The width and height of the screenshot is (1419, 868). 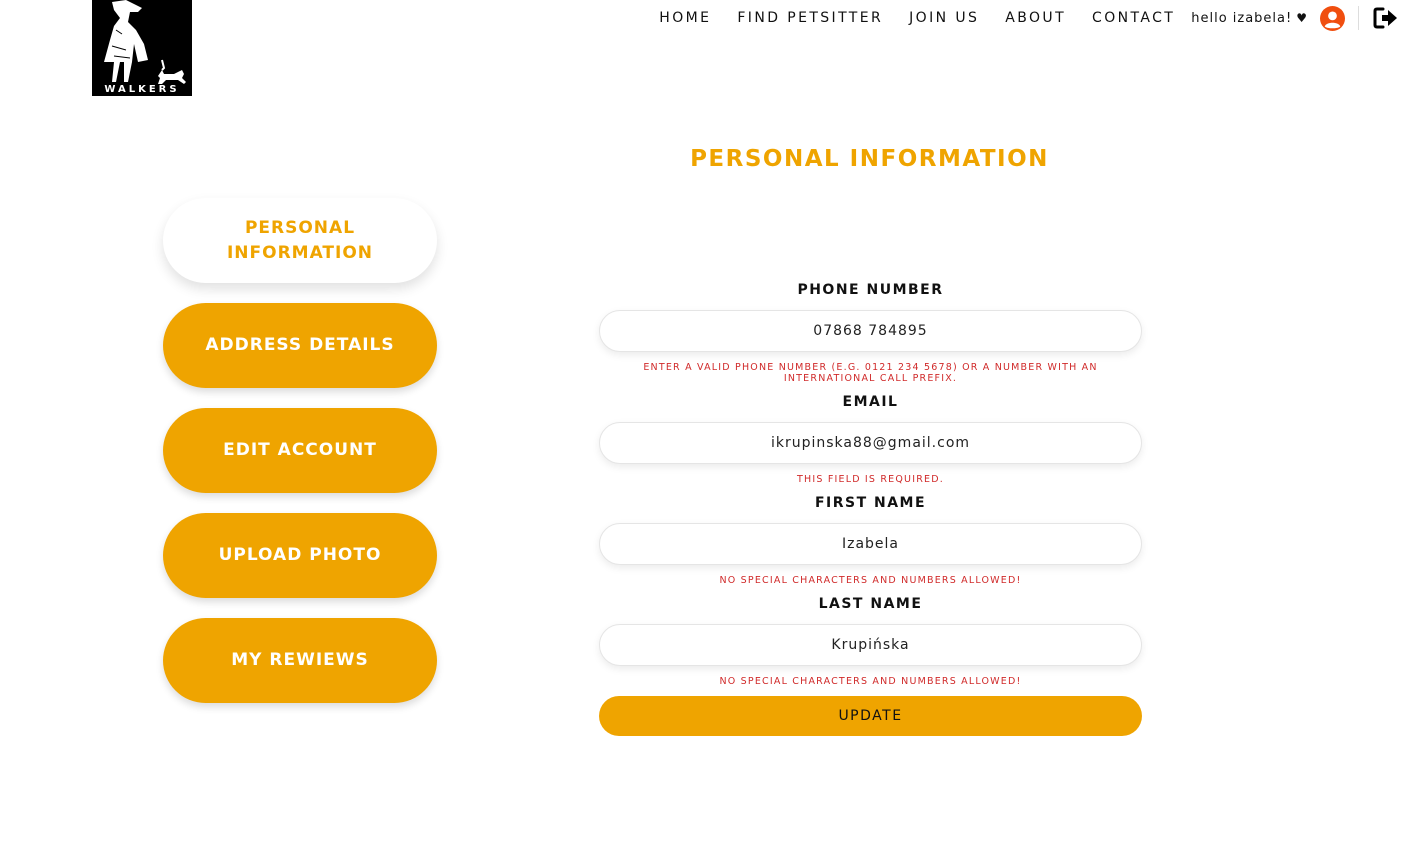 I want to click on logo-text: WALKERS, so click(x=142, y=89).